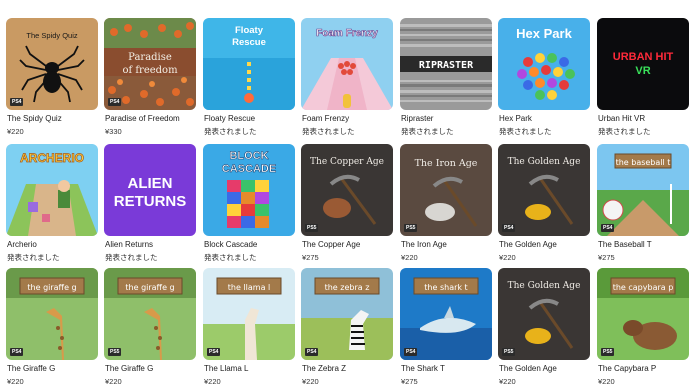 This screenshot has height=389, width=690. Describe the element at coordinates (347, 162) in the screenshot. I see `svg-text: The Copper Age` at that location.